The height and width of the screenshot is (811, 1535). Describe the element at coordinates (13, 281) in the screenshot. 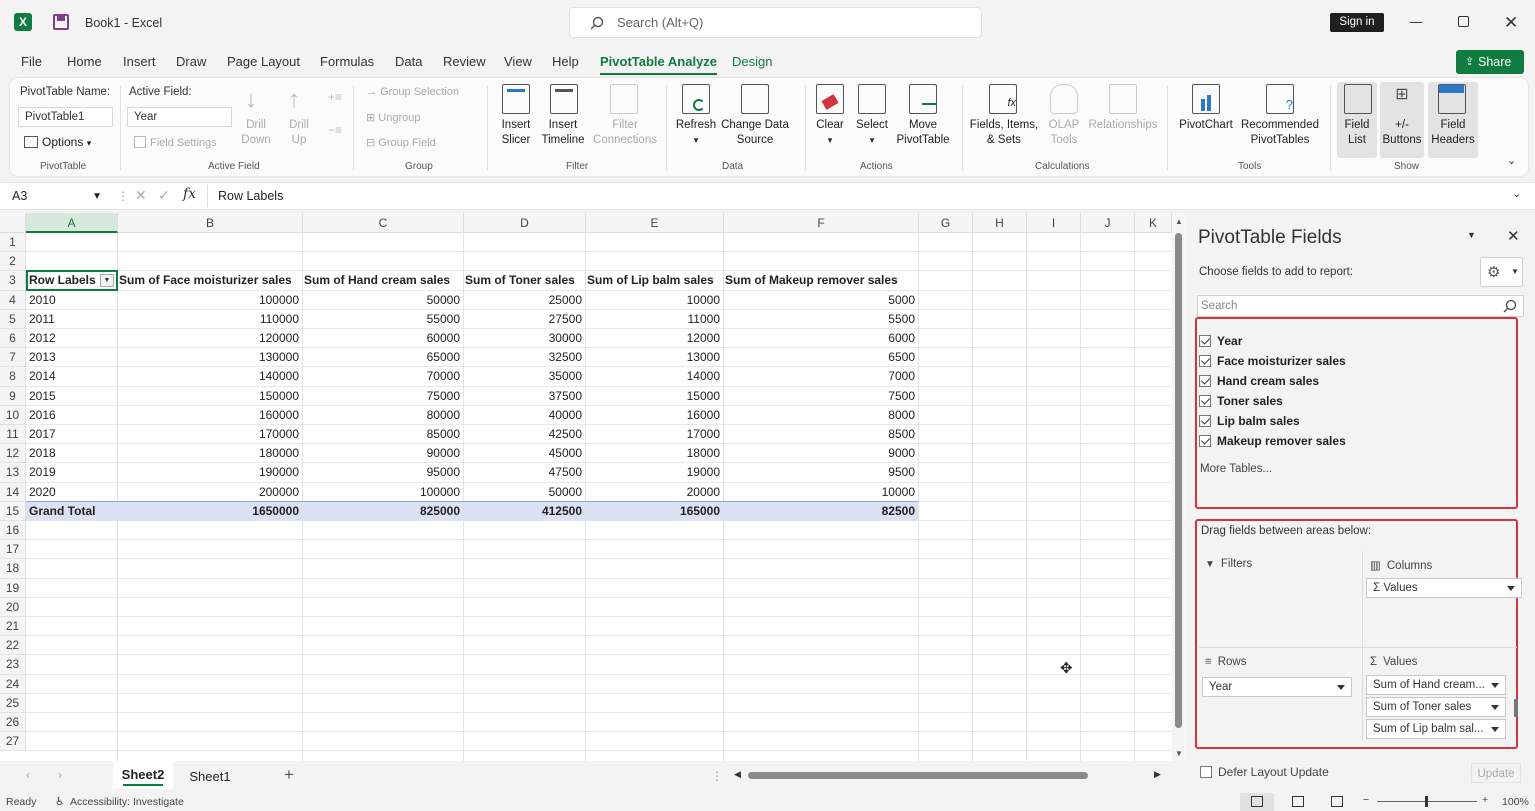

I see `row-header-3: 3` at that location.